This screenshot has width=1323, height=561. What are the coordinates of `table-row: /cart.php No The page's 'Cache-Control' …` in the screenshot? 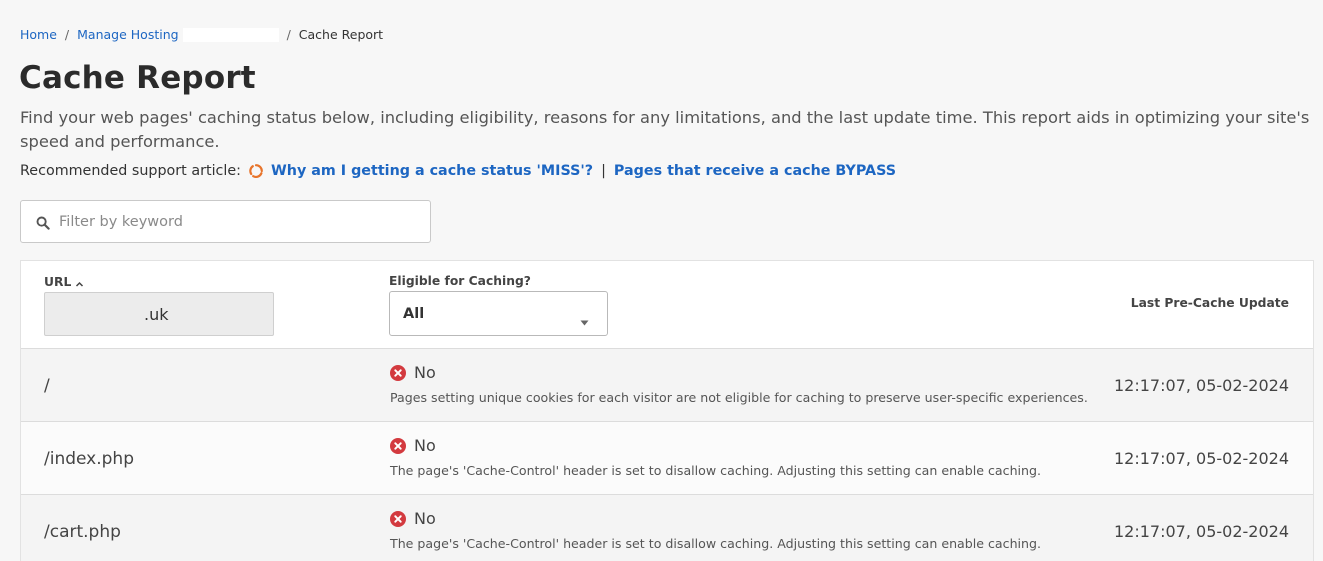 It's located at (667, 528).